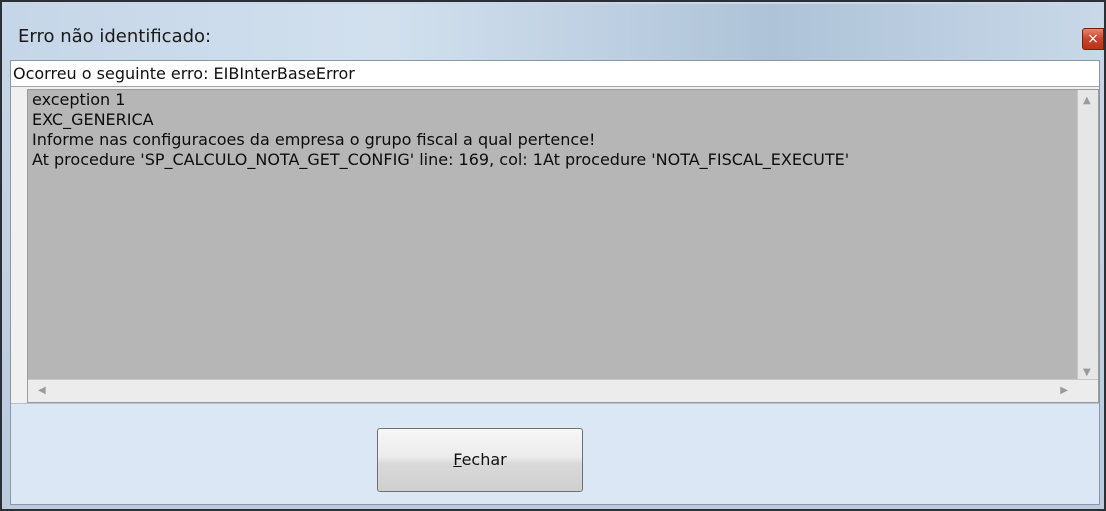 The height and width of the screenshot is (511, 1106). I want to click on close-button-accel: F, so click(457, 459).